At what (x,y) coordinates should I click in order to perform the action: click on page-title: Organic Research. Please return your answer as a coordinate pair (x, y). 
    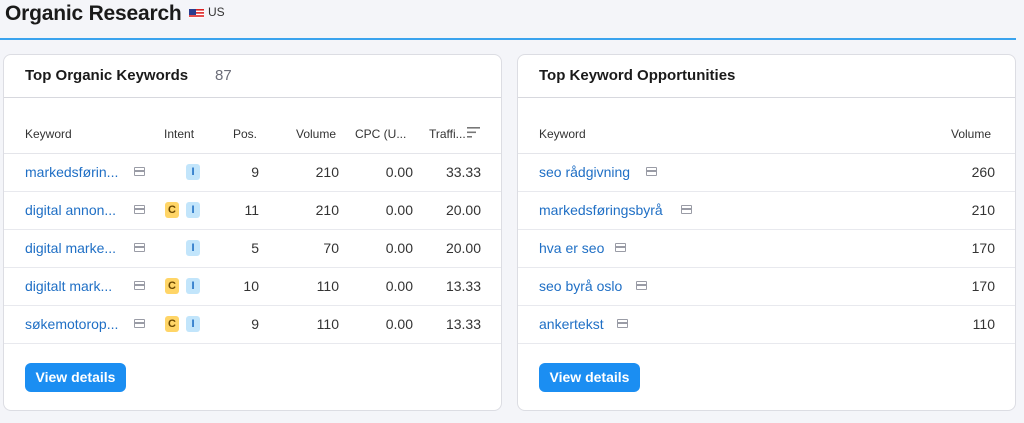
    Looking at the image, I should click on (93, 13).